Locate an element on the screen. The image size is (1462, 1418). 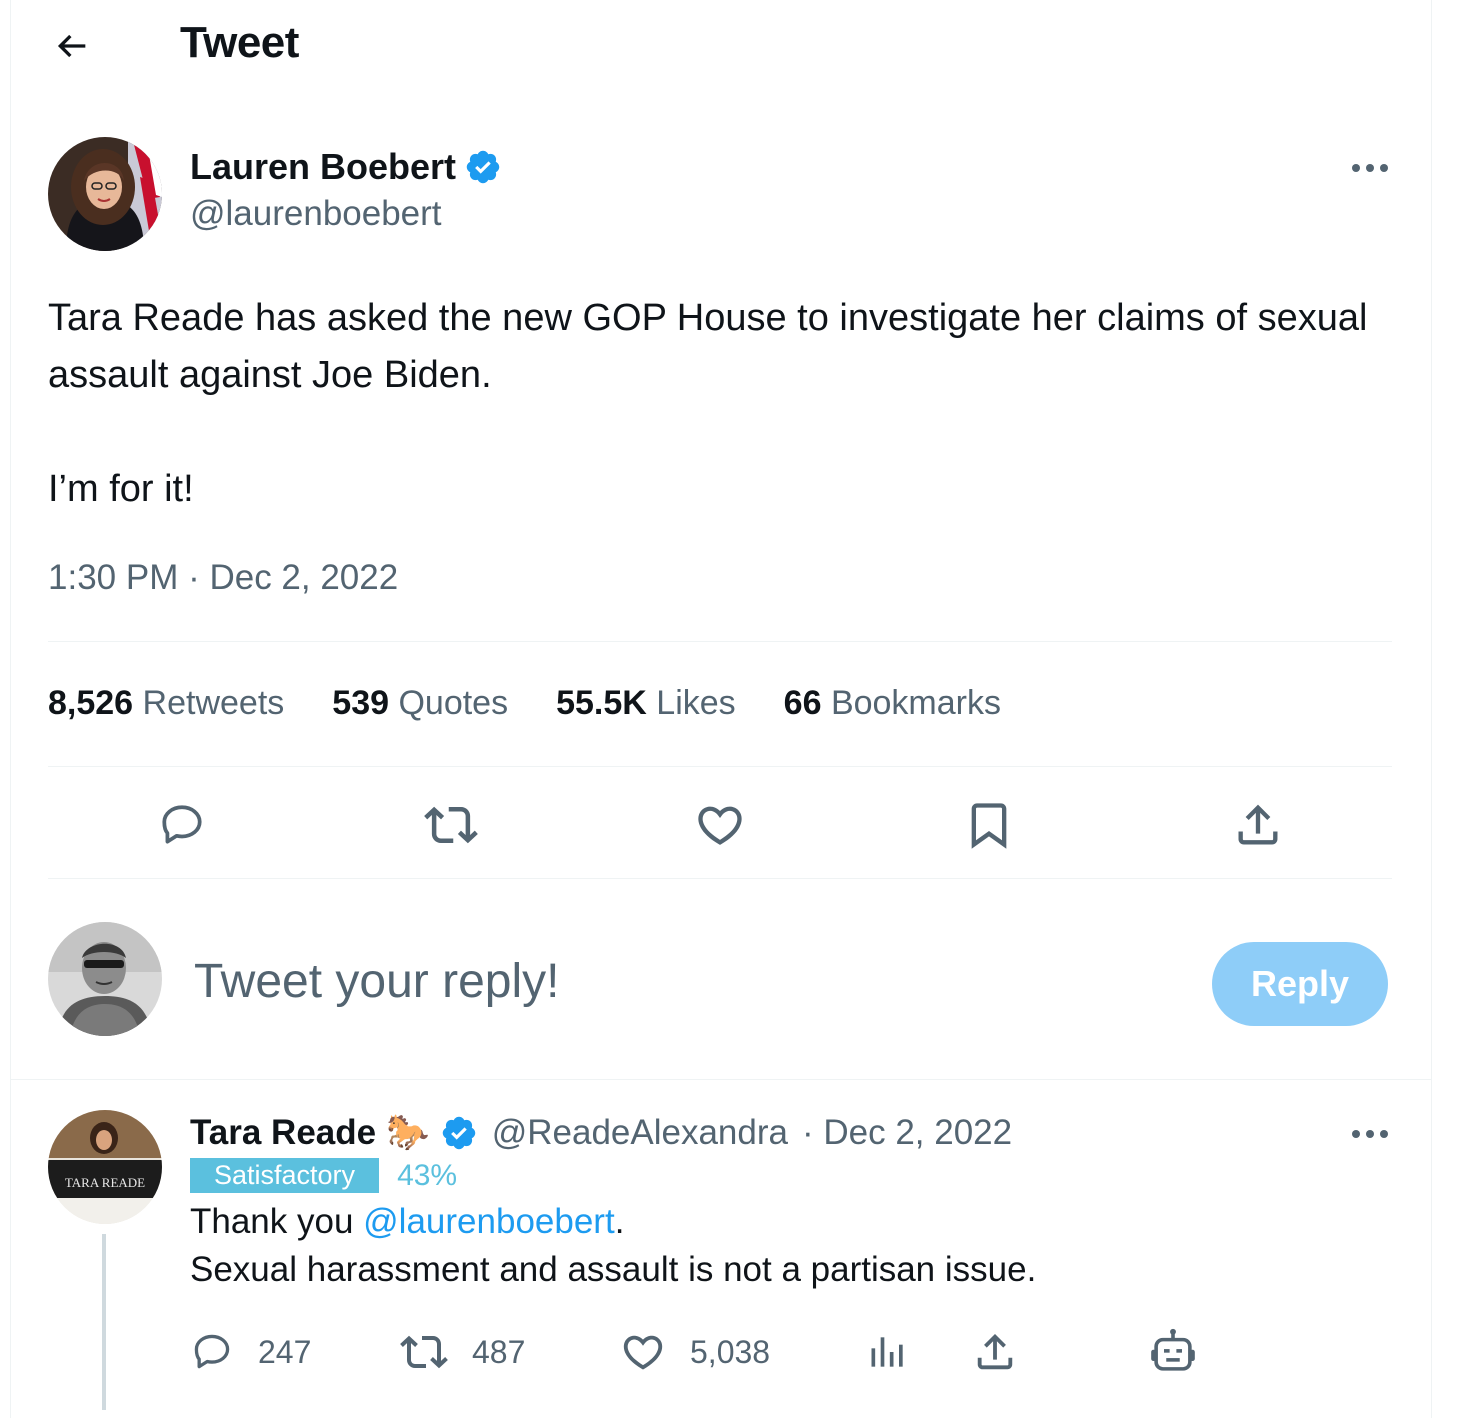
tweet-action-bar is located at coordinates (720, 825).